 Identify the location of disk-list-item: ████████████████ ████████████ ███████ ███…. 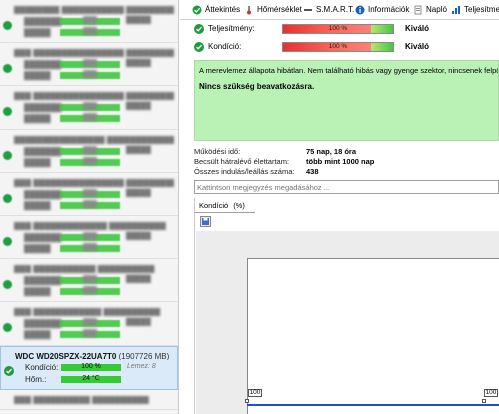
(89, 151).